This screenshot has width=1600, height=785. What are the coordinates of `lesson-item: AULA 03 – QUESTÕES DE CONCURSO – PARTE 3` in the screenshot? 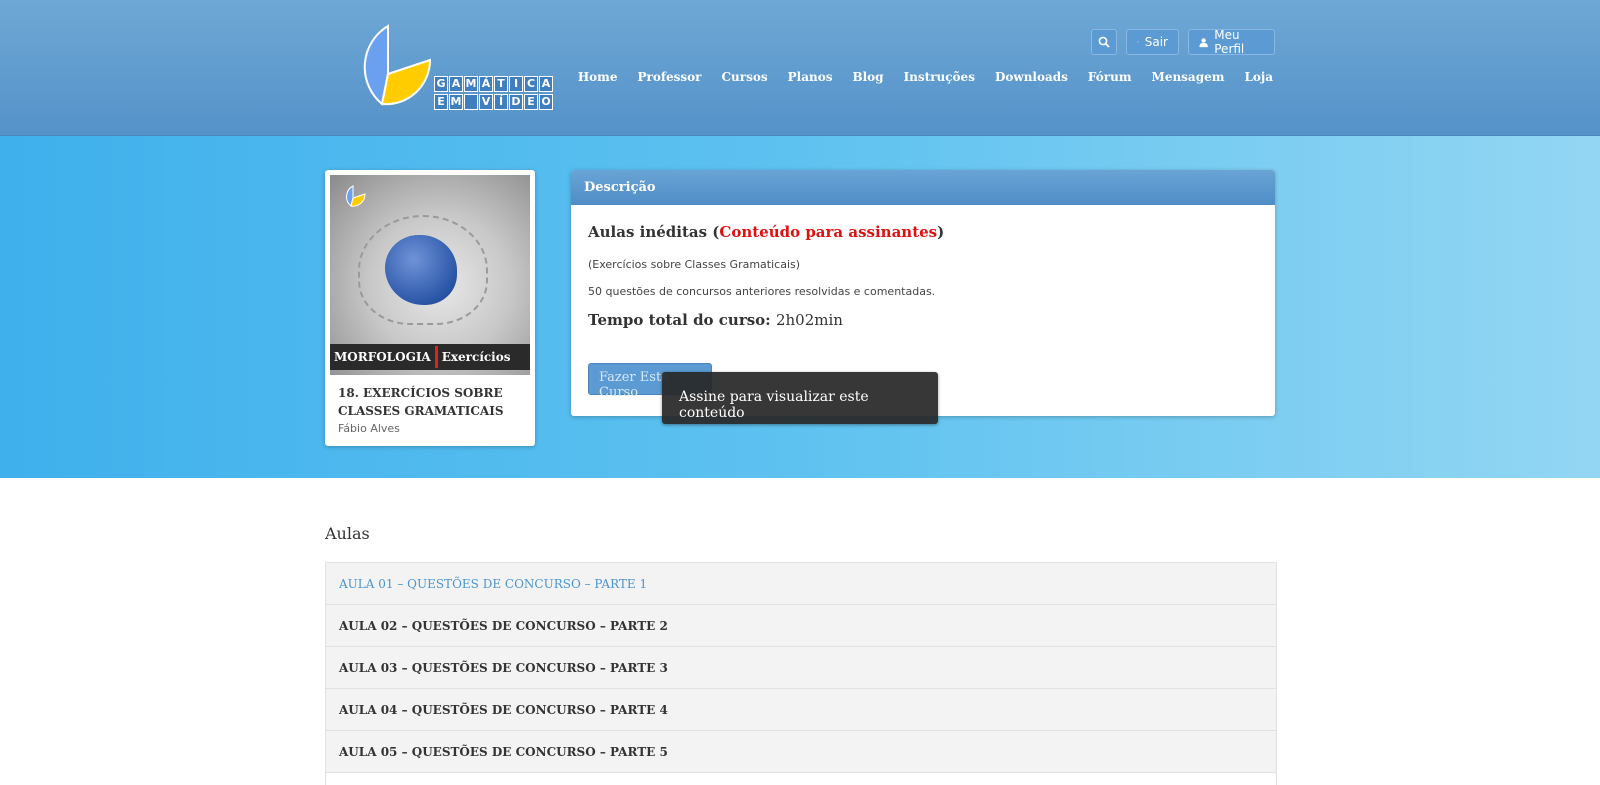 It's located at (801, 668).